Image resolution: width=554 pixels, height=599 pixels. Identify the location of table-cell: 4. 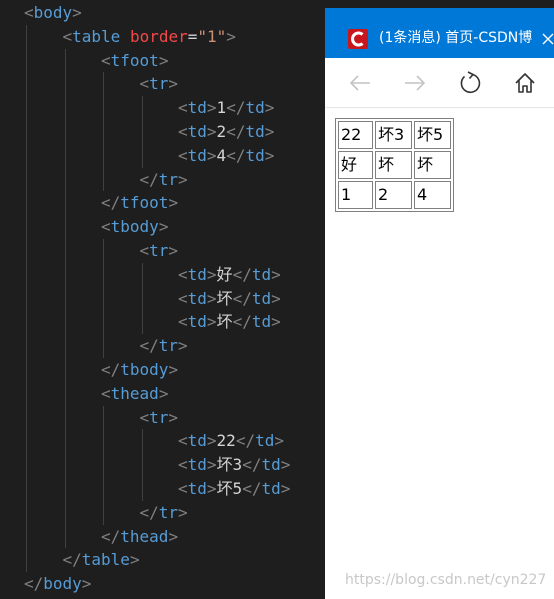
(432, 195).